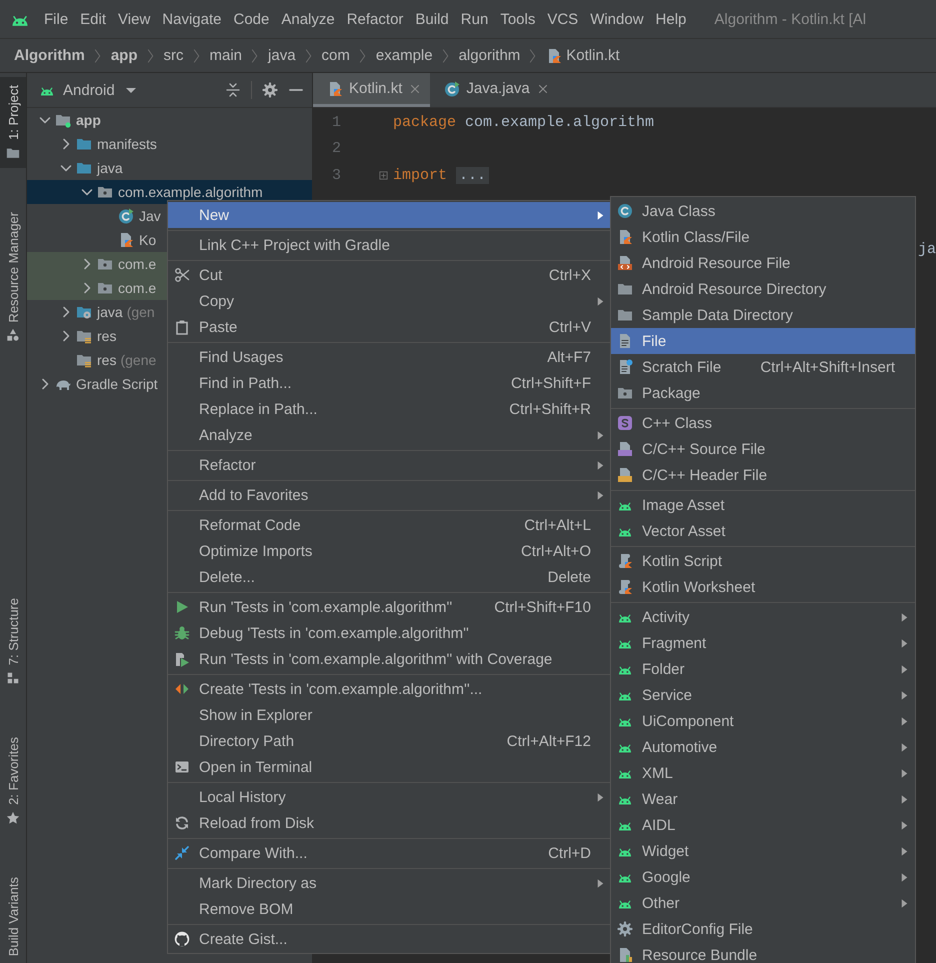  What do you see at coordinates (335, 122) in the screenshot?
I see `line-number: 1` at bounding box center [335, 122].